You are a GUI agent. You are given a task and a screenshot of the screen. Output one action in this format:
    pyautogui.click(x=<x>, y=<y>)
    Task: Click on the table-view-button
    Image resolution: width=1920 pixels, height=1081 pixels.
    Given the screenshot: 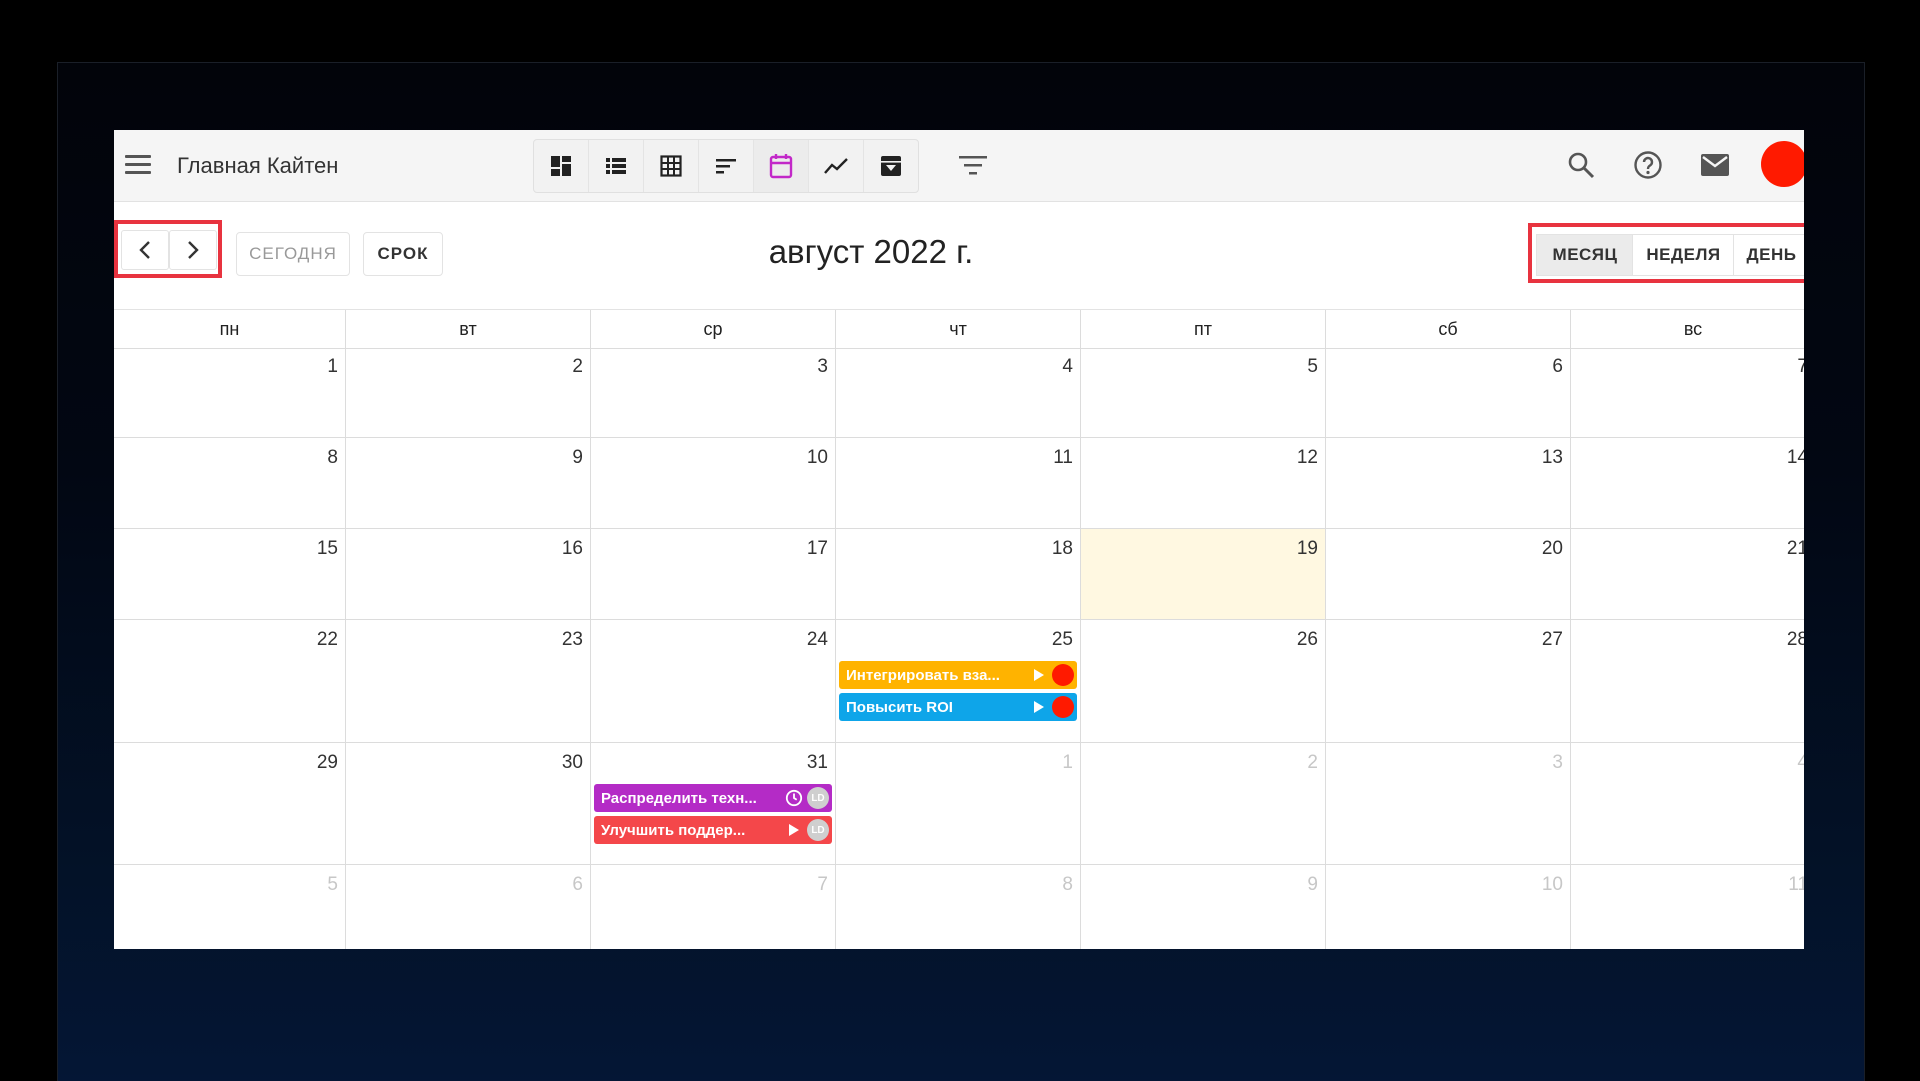 What is the action you would take?
    pyautogui.click(x=671, y=166)
    